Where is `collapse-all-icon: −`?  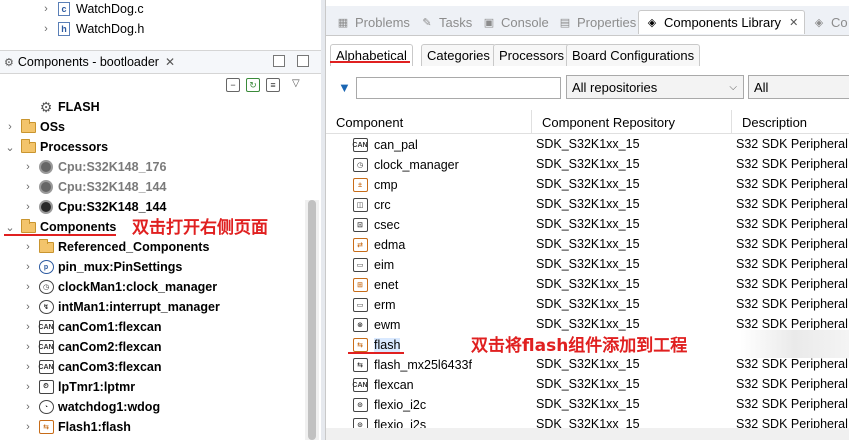
collapse-all-icon: − is located at coordinates (233, 85).